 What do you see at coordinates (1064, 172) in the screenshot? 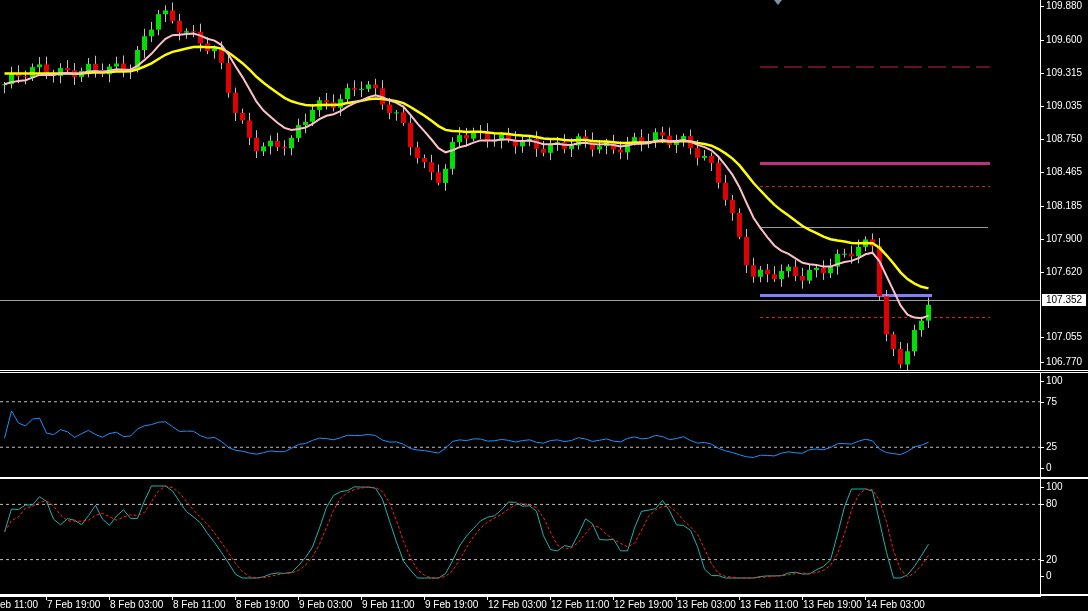
I see `price-label: 108.465` at bounding box center [1064, 172].